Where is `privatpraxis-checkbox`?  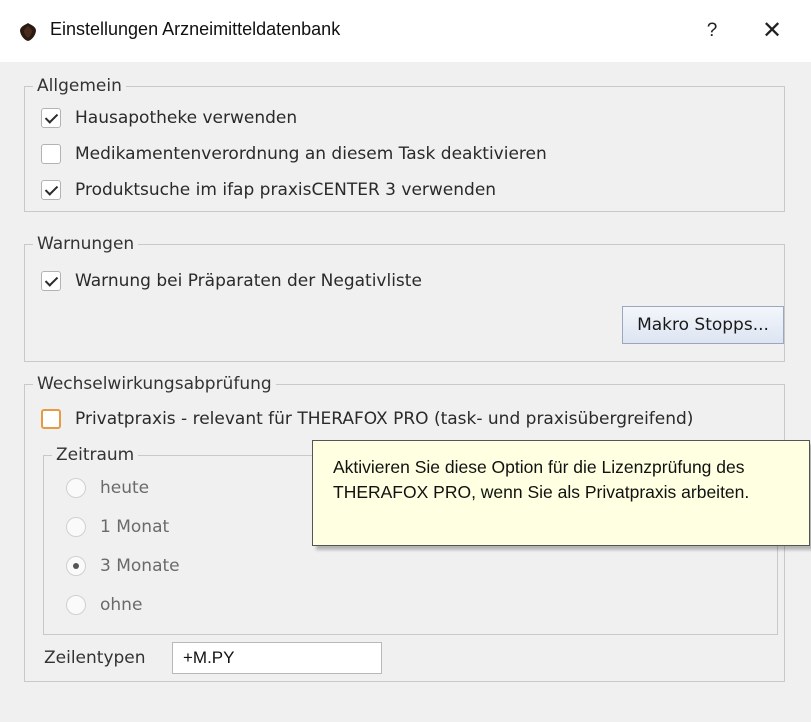 privatpraxis-checkbox is located at coordinates (51, 419).